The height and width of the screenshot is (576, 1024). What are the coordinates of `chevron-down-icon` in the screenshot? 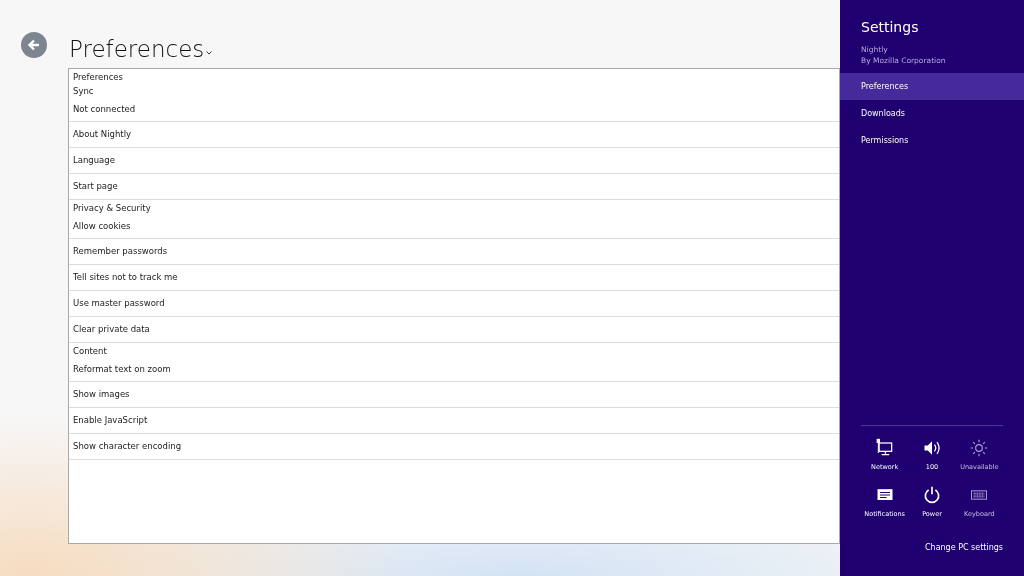 It's located at (209, 53).